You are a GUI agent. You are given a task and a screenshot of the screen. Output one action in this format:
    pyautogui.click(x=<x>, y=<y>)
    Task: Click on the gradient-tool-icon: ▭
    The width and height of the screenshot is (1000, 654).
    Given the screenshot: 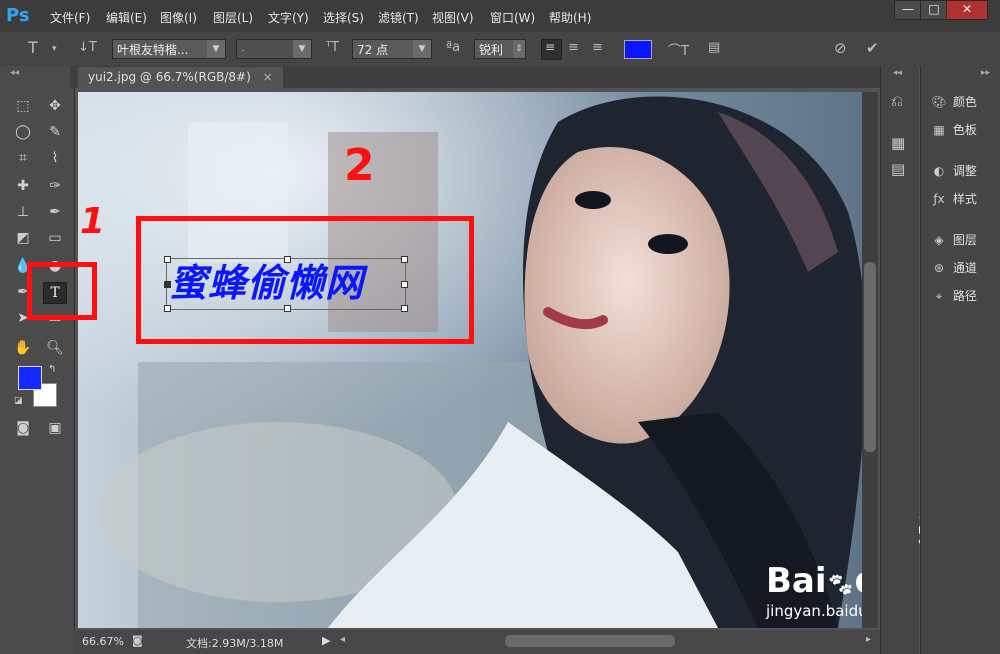 What is the action you would take?
    pyautogui.click(x=55, y=238)
    